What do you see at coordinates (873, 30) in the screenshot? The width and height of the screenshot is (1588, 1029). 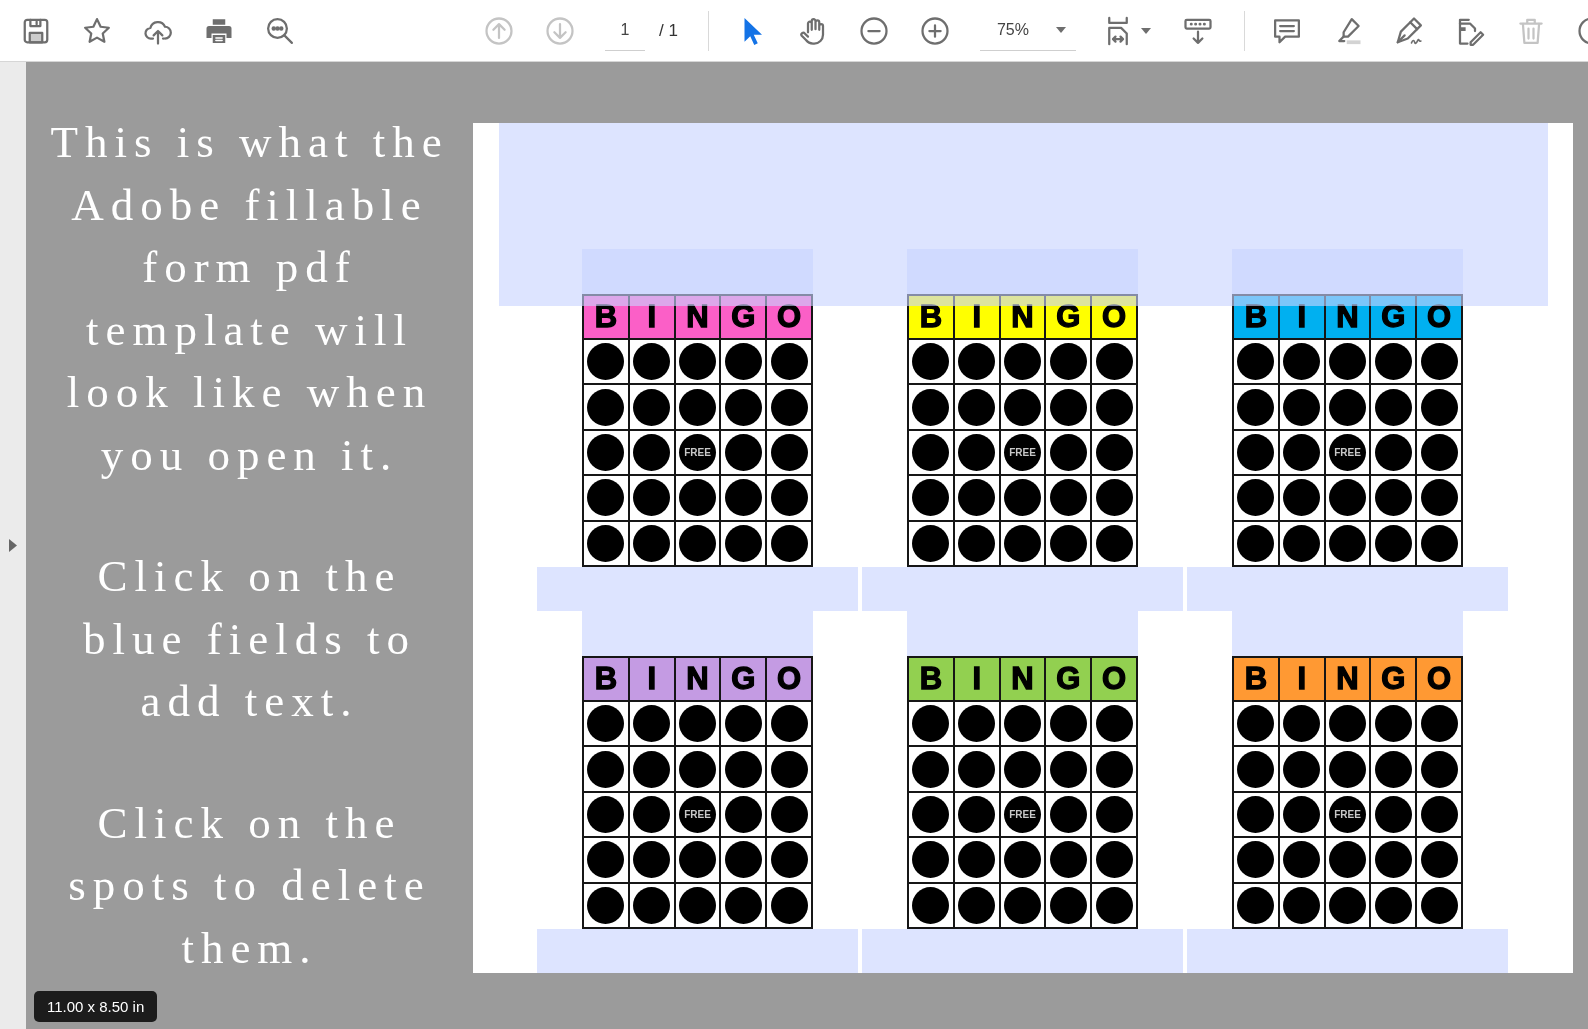 I see `zoom-out-icon` at bounding box center [873, 30].